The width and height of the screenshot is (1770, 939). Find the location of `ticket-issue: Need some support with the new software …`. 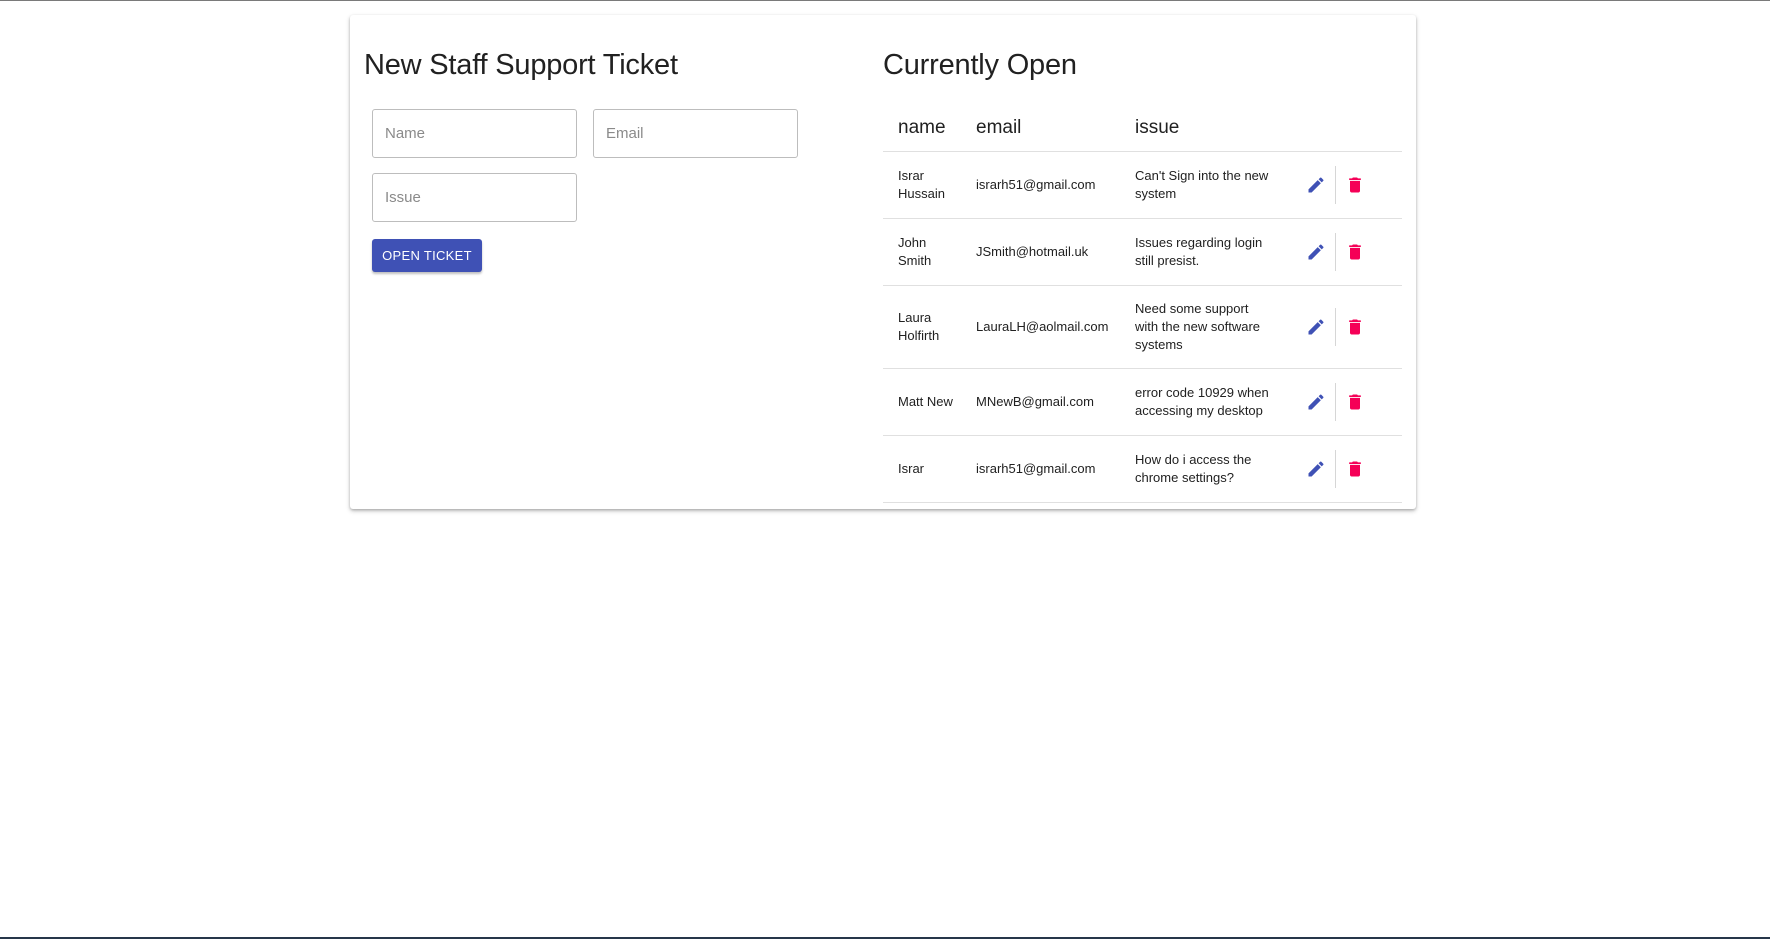

ticket-issue: Need some support with the new software … is located at coordinates (1201, 327).